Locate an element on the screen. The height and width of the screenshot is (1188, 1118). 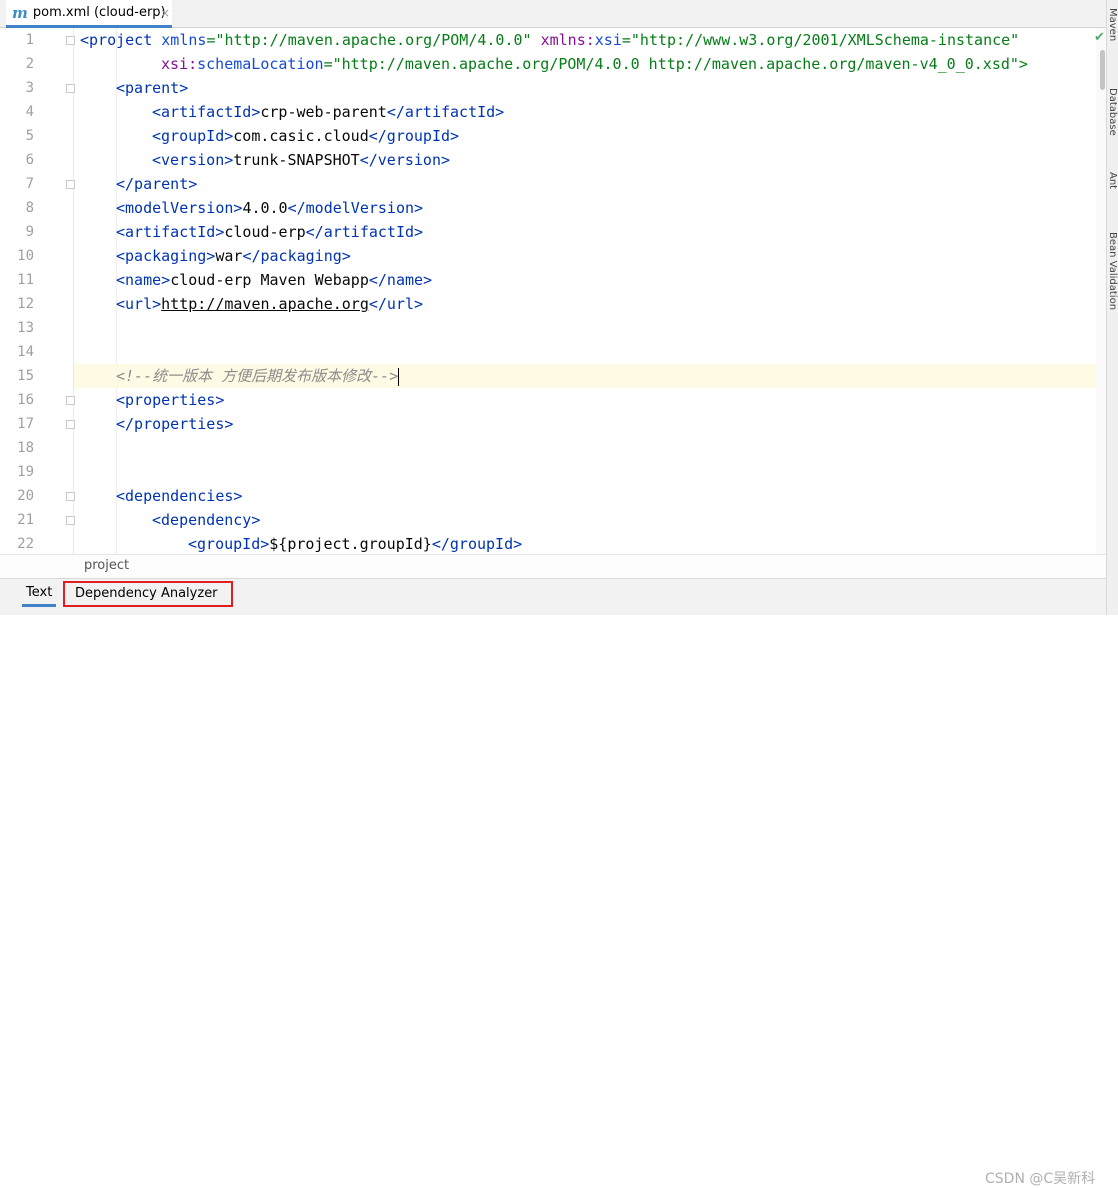
line-number: 22 is located at coordinates (25, 544).